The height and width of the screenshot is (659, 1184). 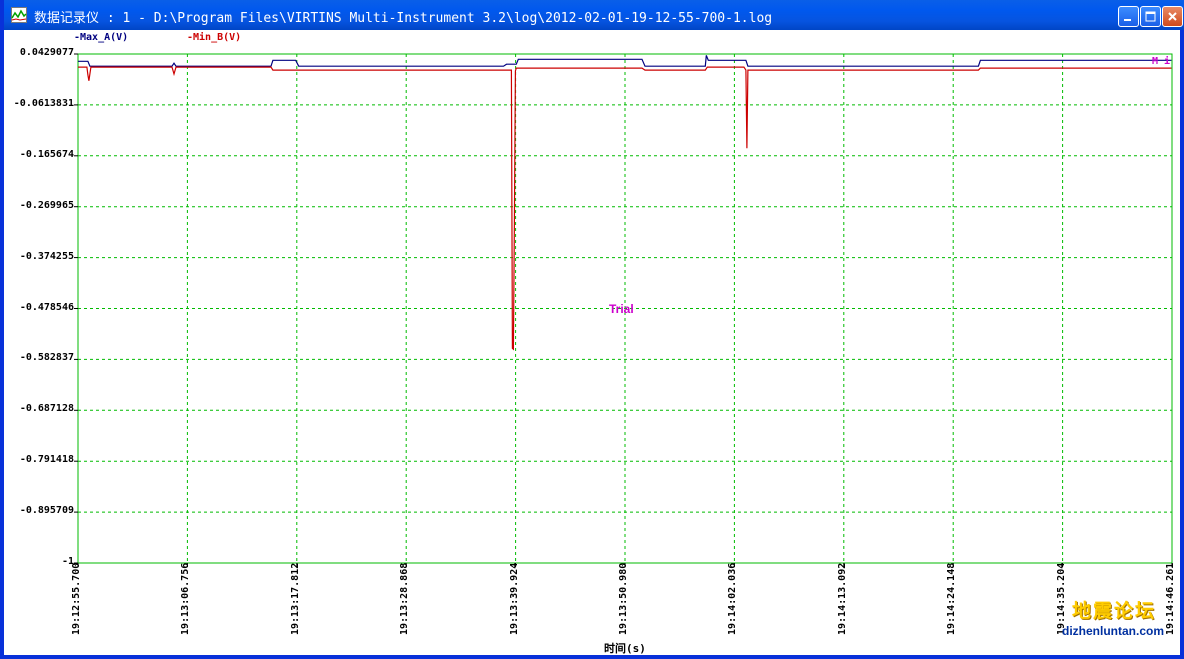 What do you see at coordinates (842, 598) in the screenshot?
I see `x-tick-label: 19:14:13.092` at bounding box center [842, 598].